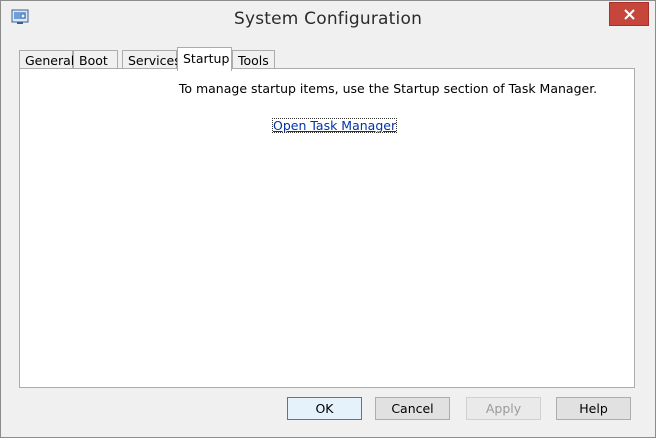  I want to click on tab-startup: Startup, so click(204, 59).